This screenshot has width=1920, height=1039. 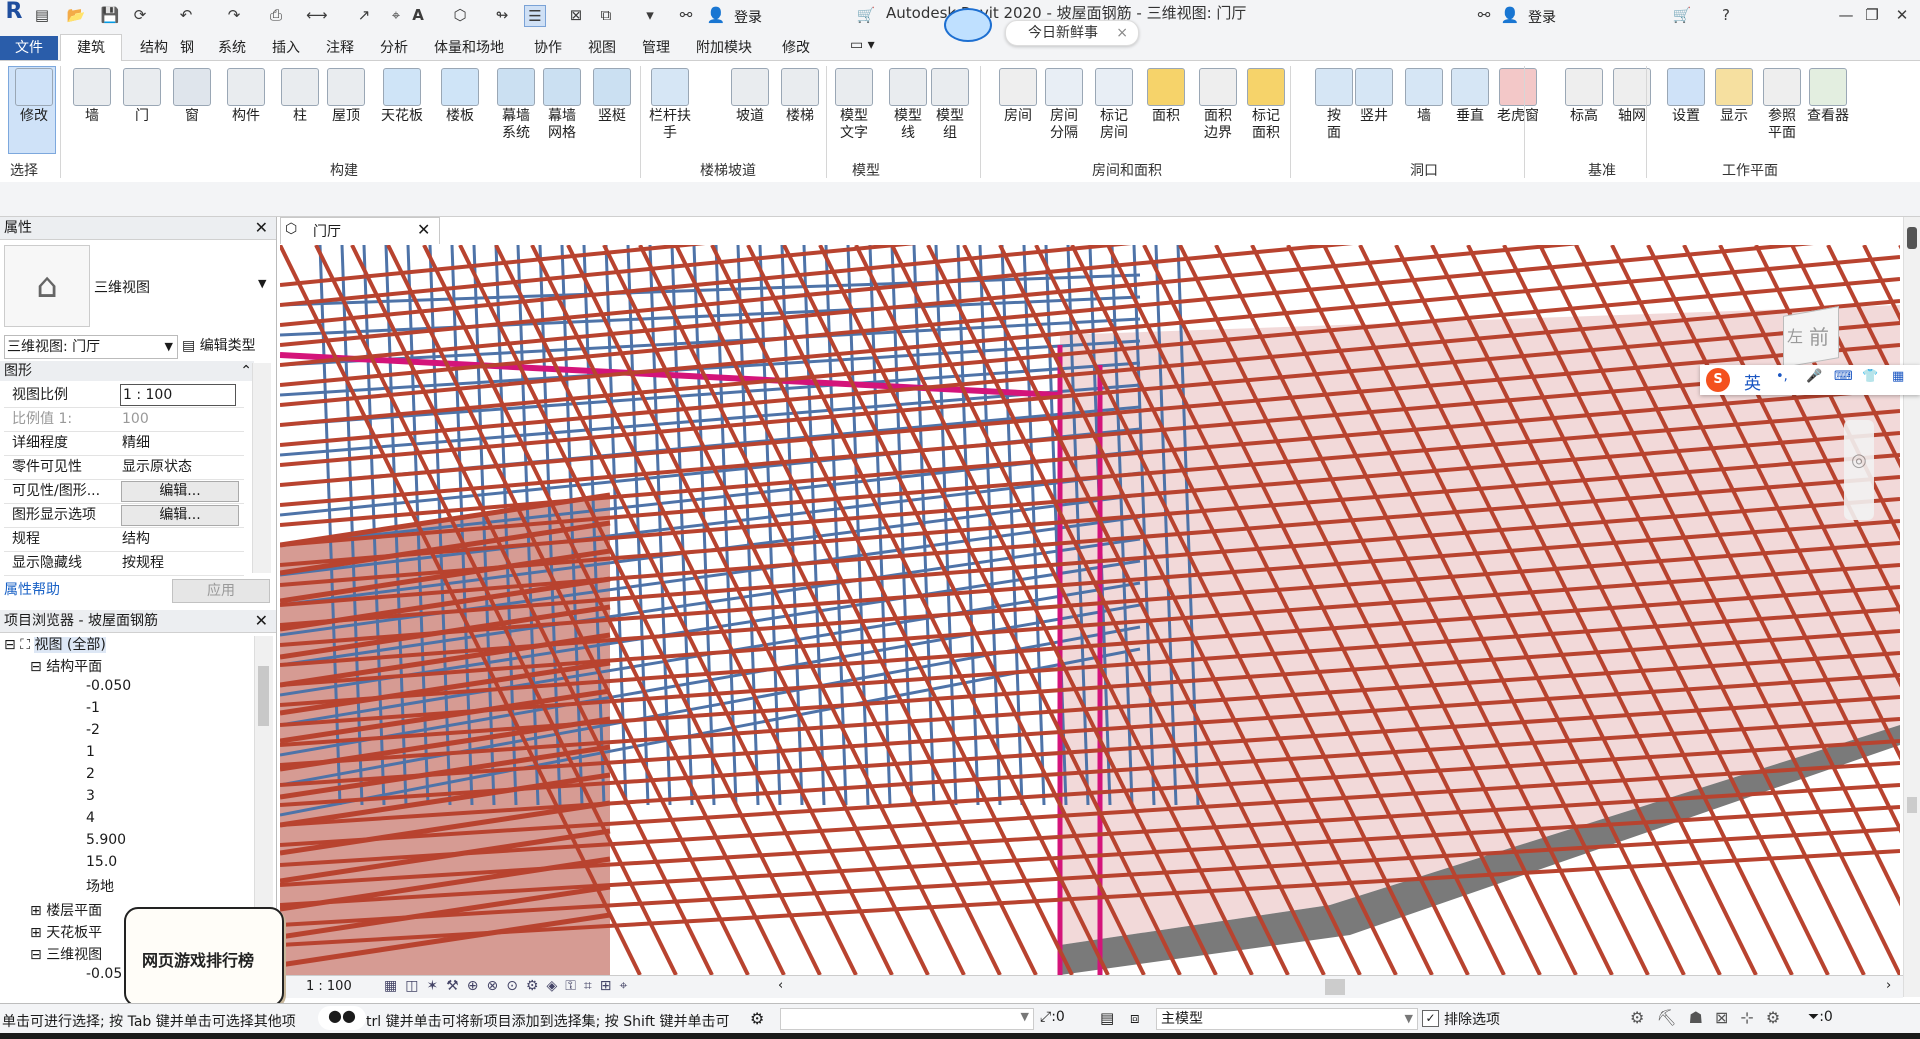 What do you see at coordinates (535, 16) in the screenshot?
I see `thin-lines-icon: ☰` at bounding box center [535, 16].